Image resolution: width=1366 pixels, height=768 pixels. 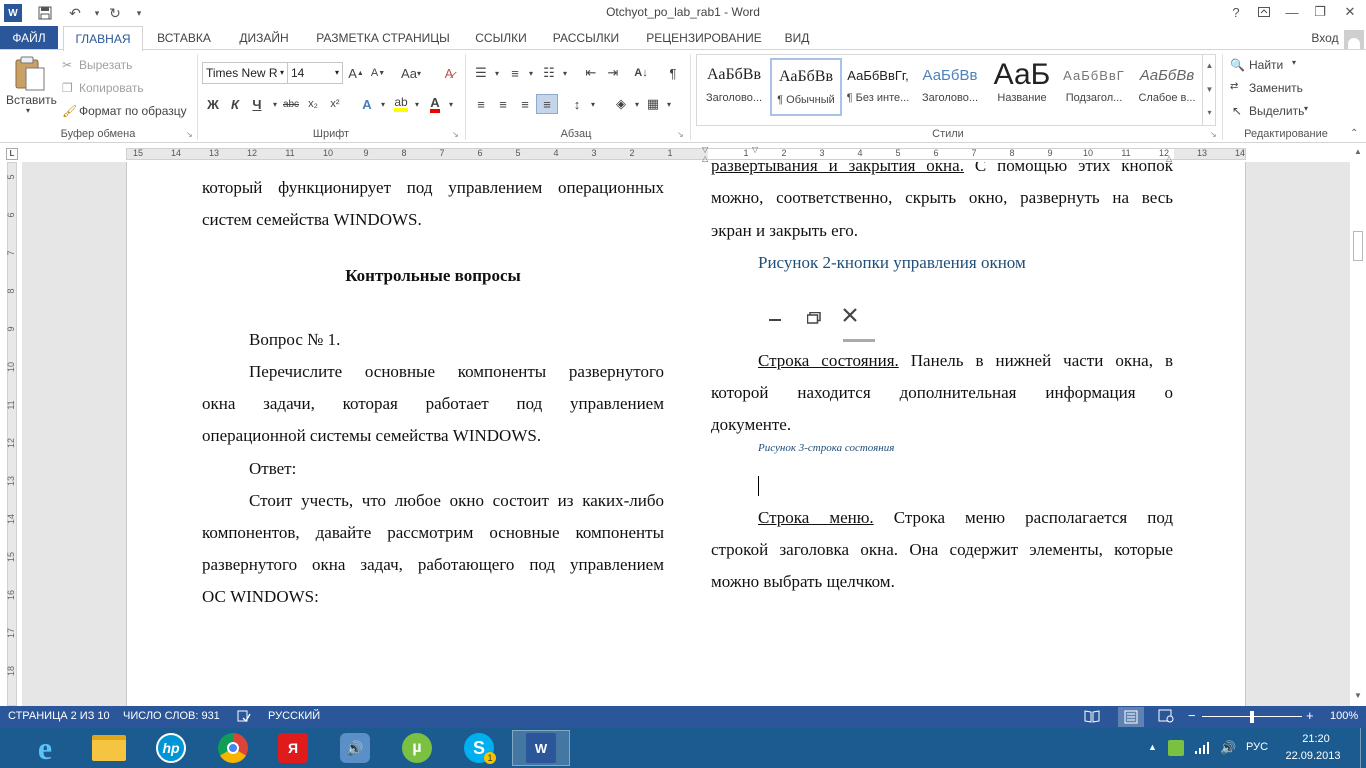 I want to click on yandex-browser-icon: Я, so click(x=293, y=748).